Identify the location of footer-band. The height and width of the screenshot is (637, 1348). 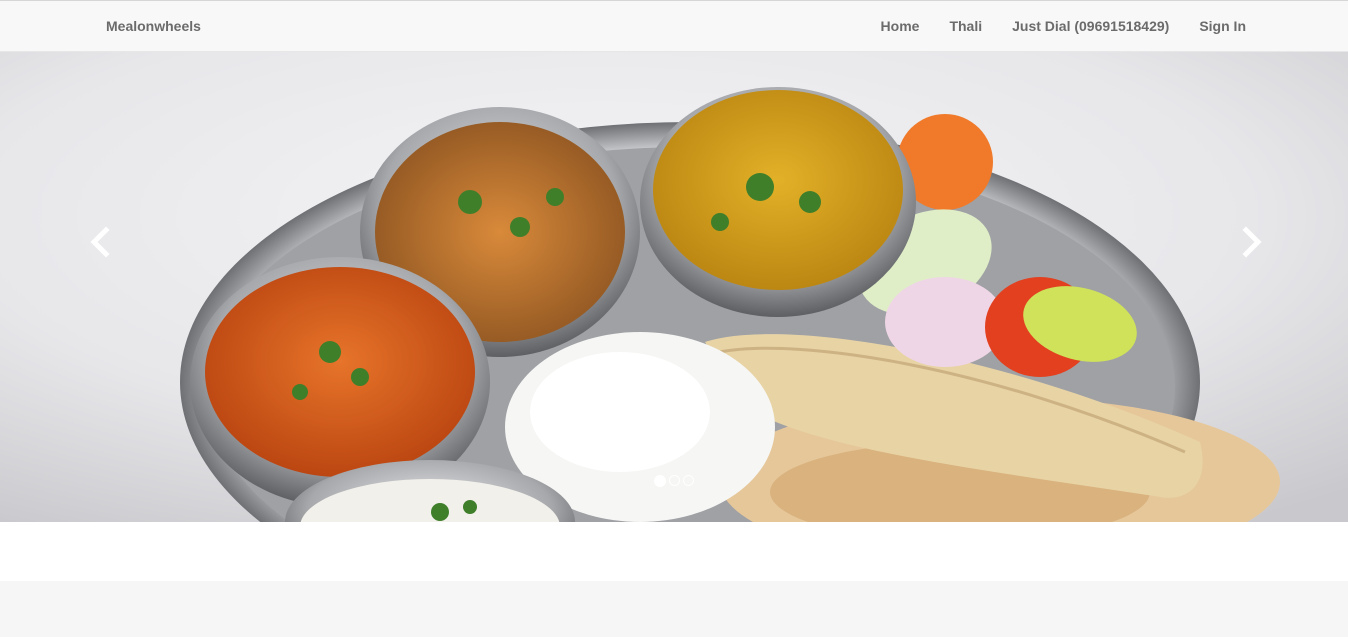
(674, 609).